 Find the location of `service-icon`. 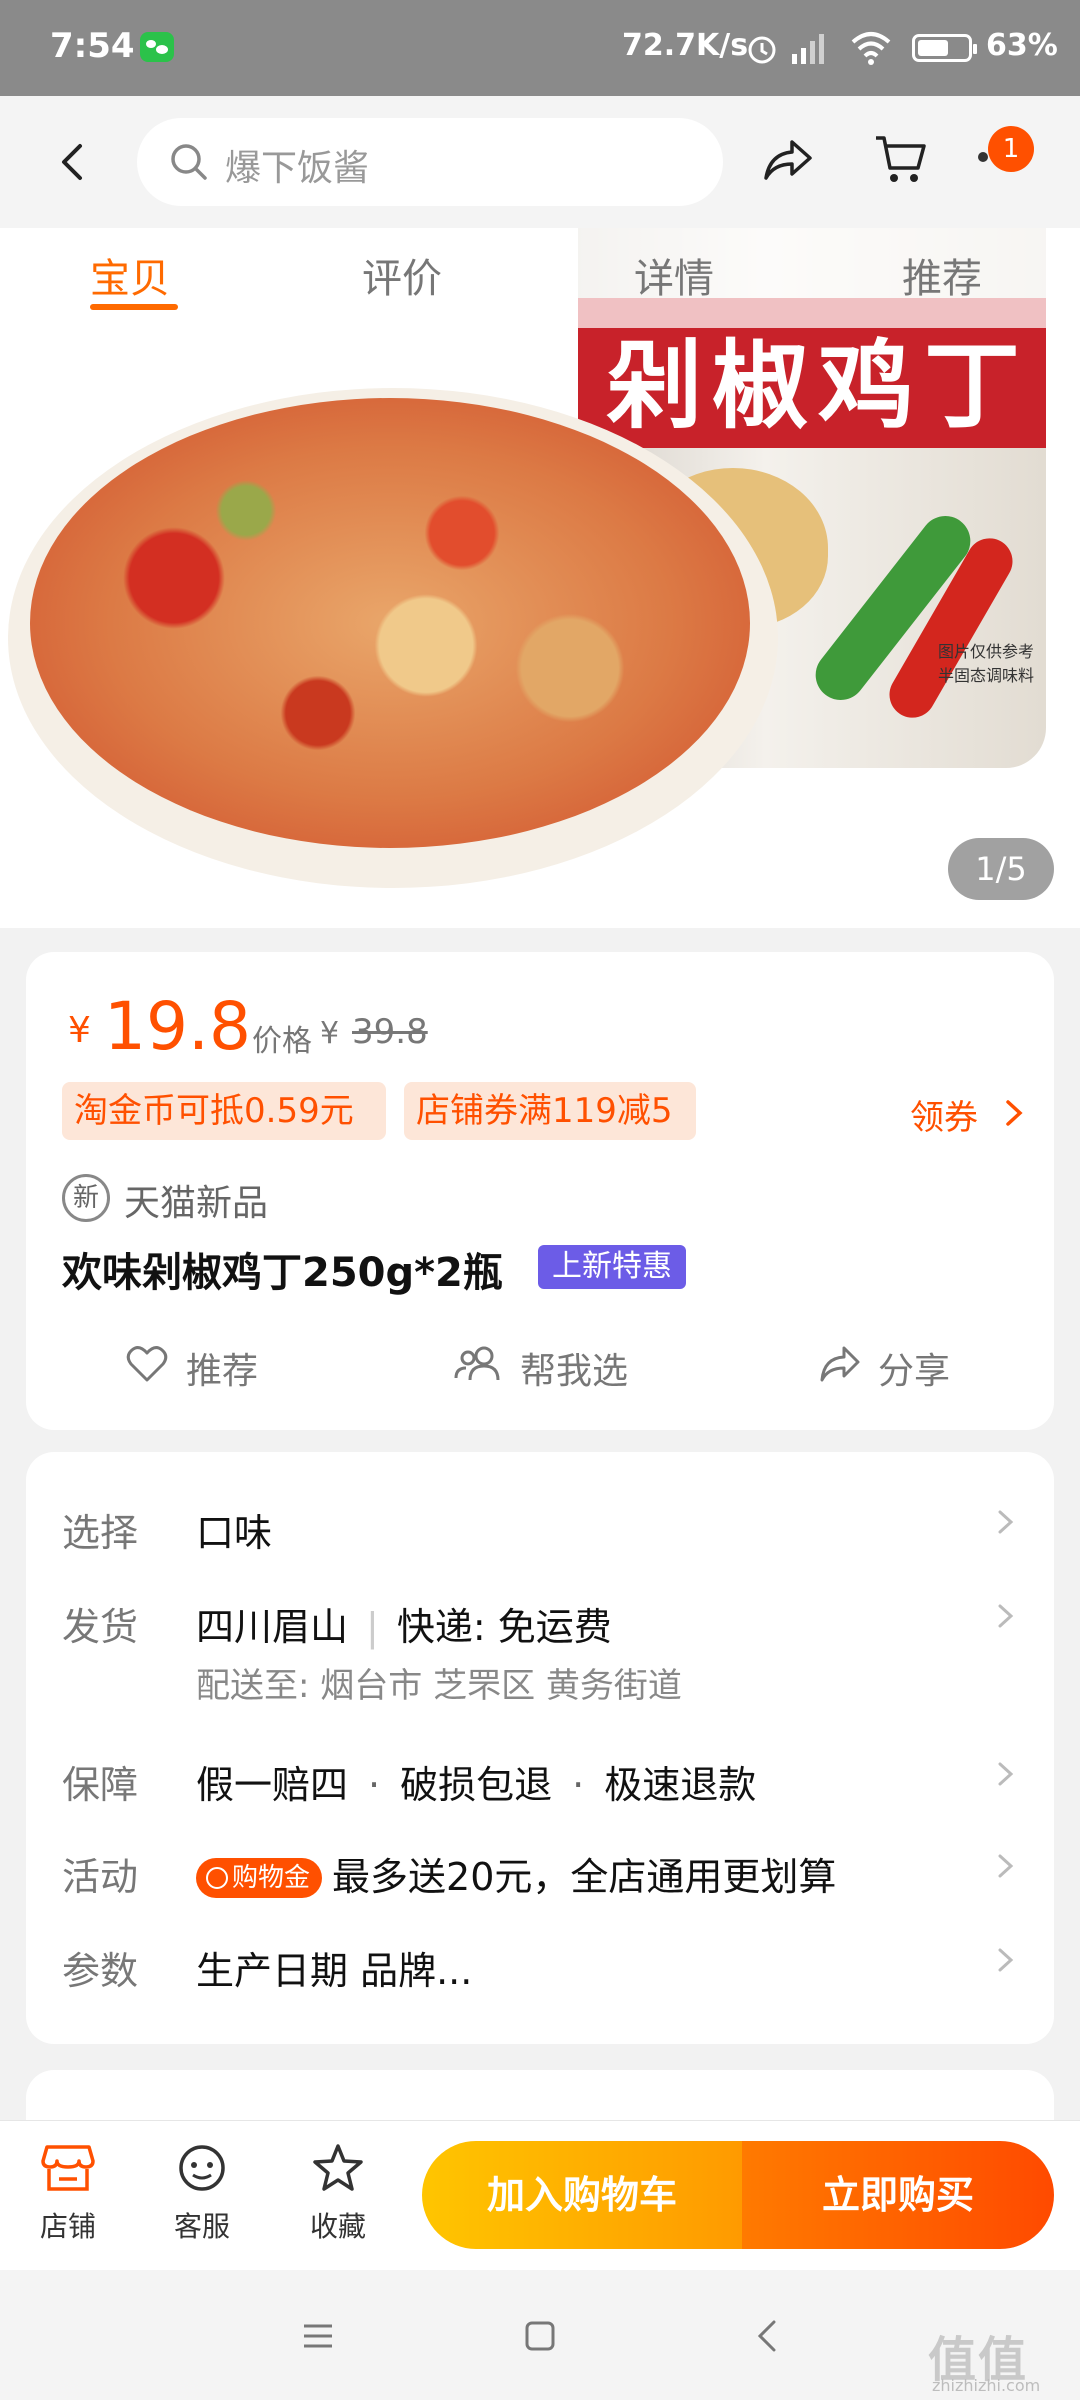

service-icon is located at coordinates (202, 2168).